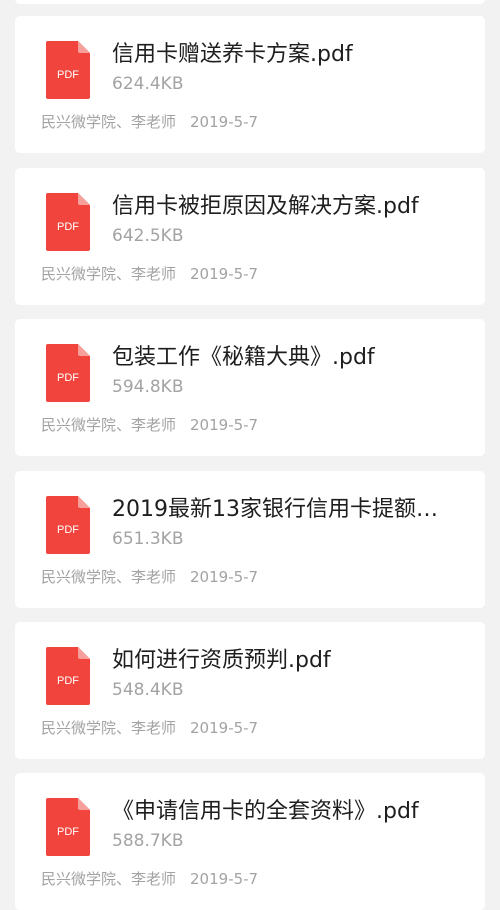 The width and height of the screenshot is (500, 910). Describe the element at coordinates (148, 539) in the screenshot. I see `file-size: 651.3KB` at that location.